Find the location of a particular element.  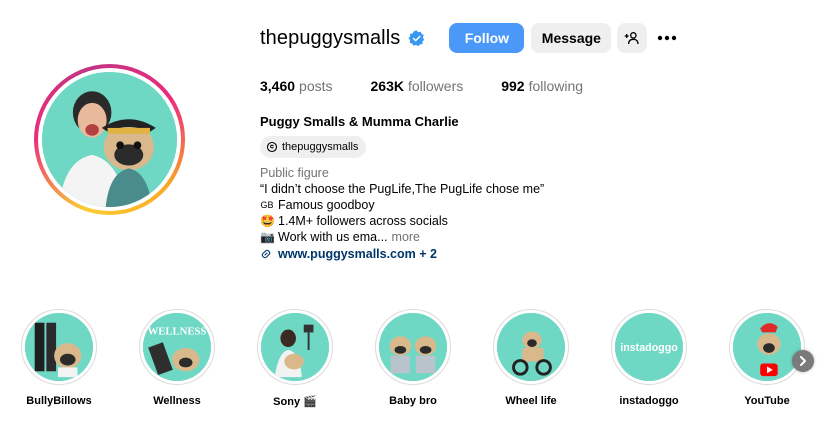

full-name: Puggy Smalls & Mumma Charlie is located at coordinates (359, 121).